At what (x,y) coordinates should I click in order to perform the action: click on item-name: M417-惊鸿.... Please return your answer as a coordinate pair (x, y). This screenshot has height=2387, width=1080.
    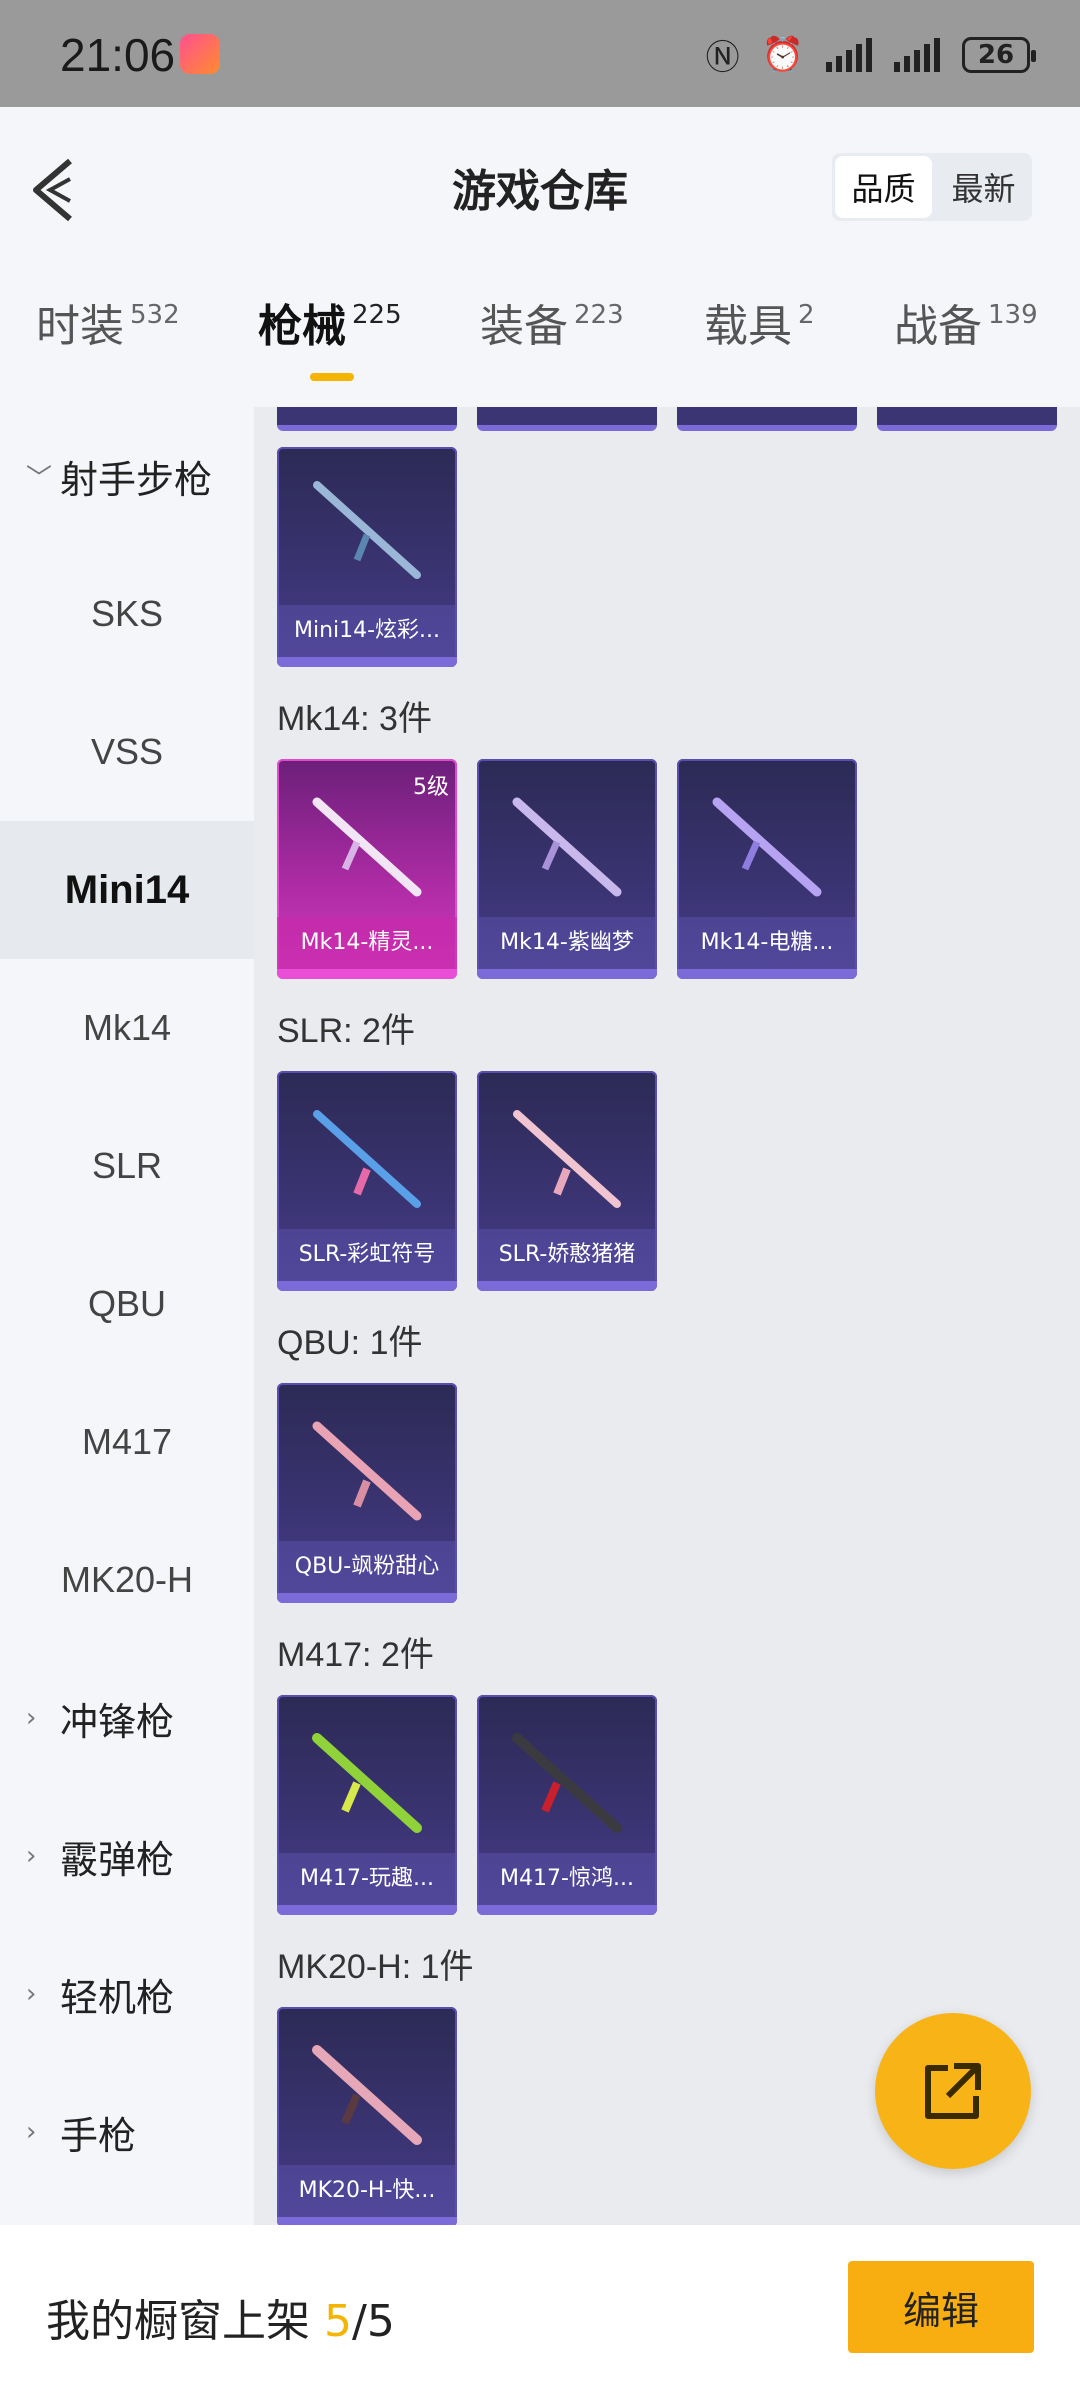
    Looking at the image, I should click on (567, 1879).